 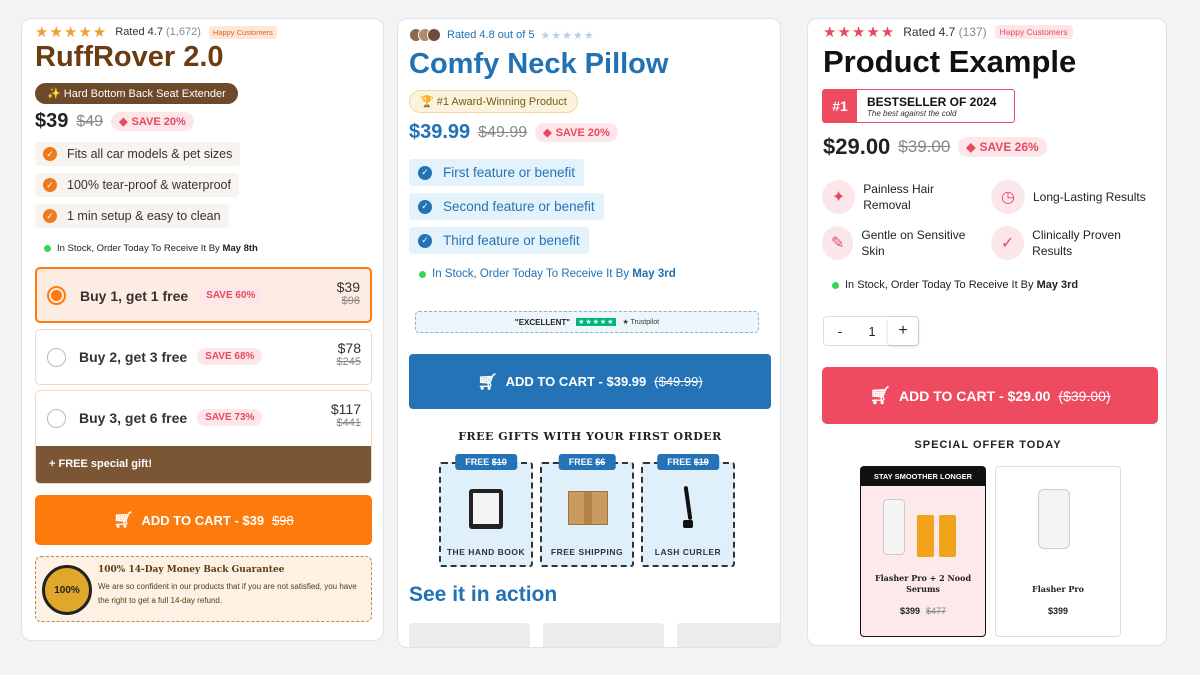 I want to click on bundle-price: $39 $98, so click(x=348, y=293).